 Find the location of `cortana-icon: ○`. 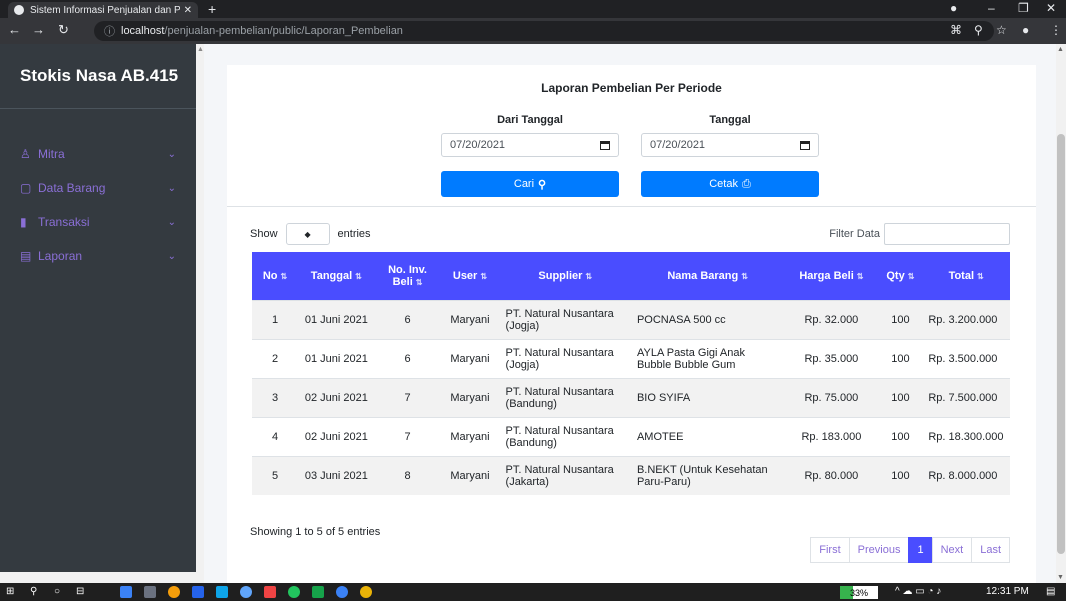

cortana-icon: ○ is located at coordinates (57, 591).